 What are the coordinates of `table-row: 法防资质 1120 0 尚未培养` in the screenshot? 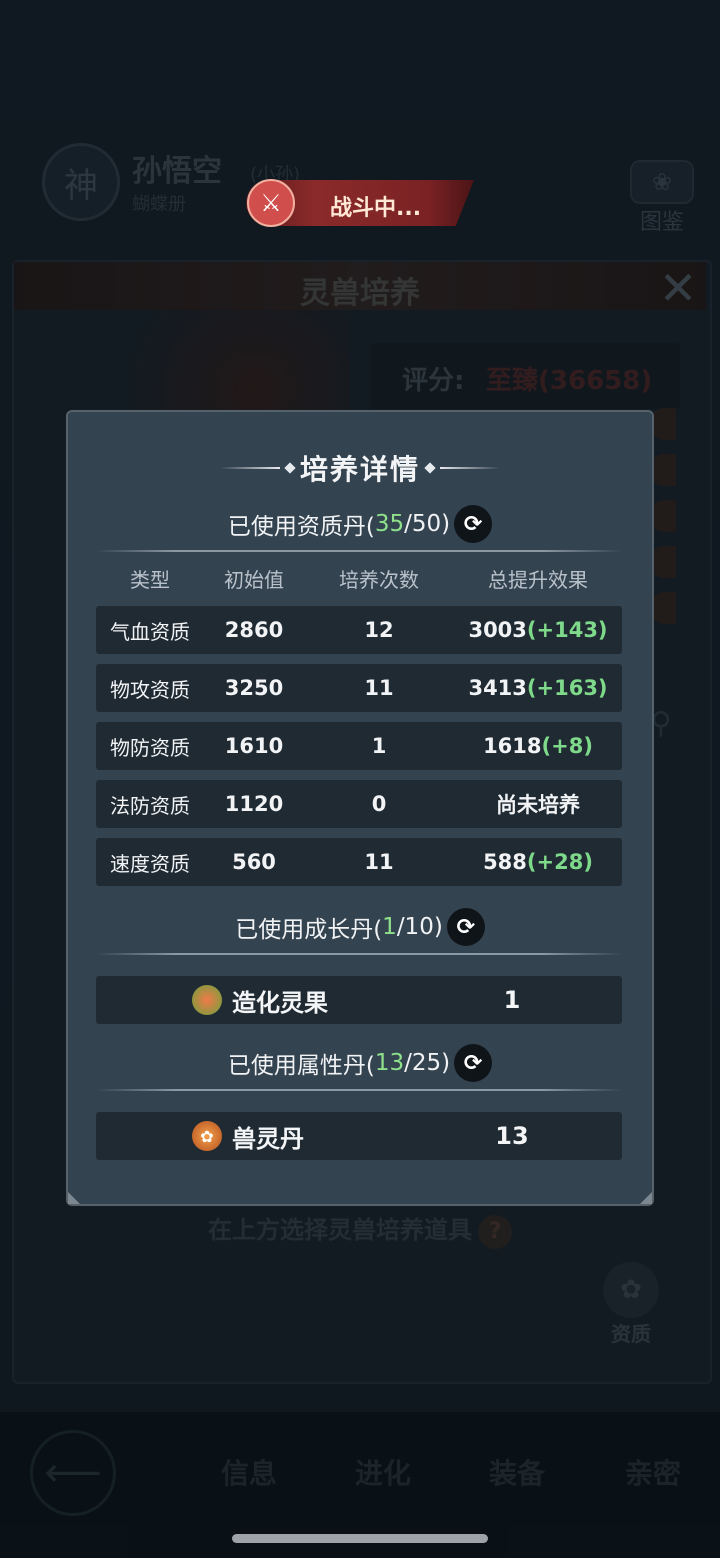 It's located at (359, 804).